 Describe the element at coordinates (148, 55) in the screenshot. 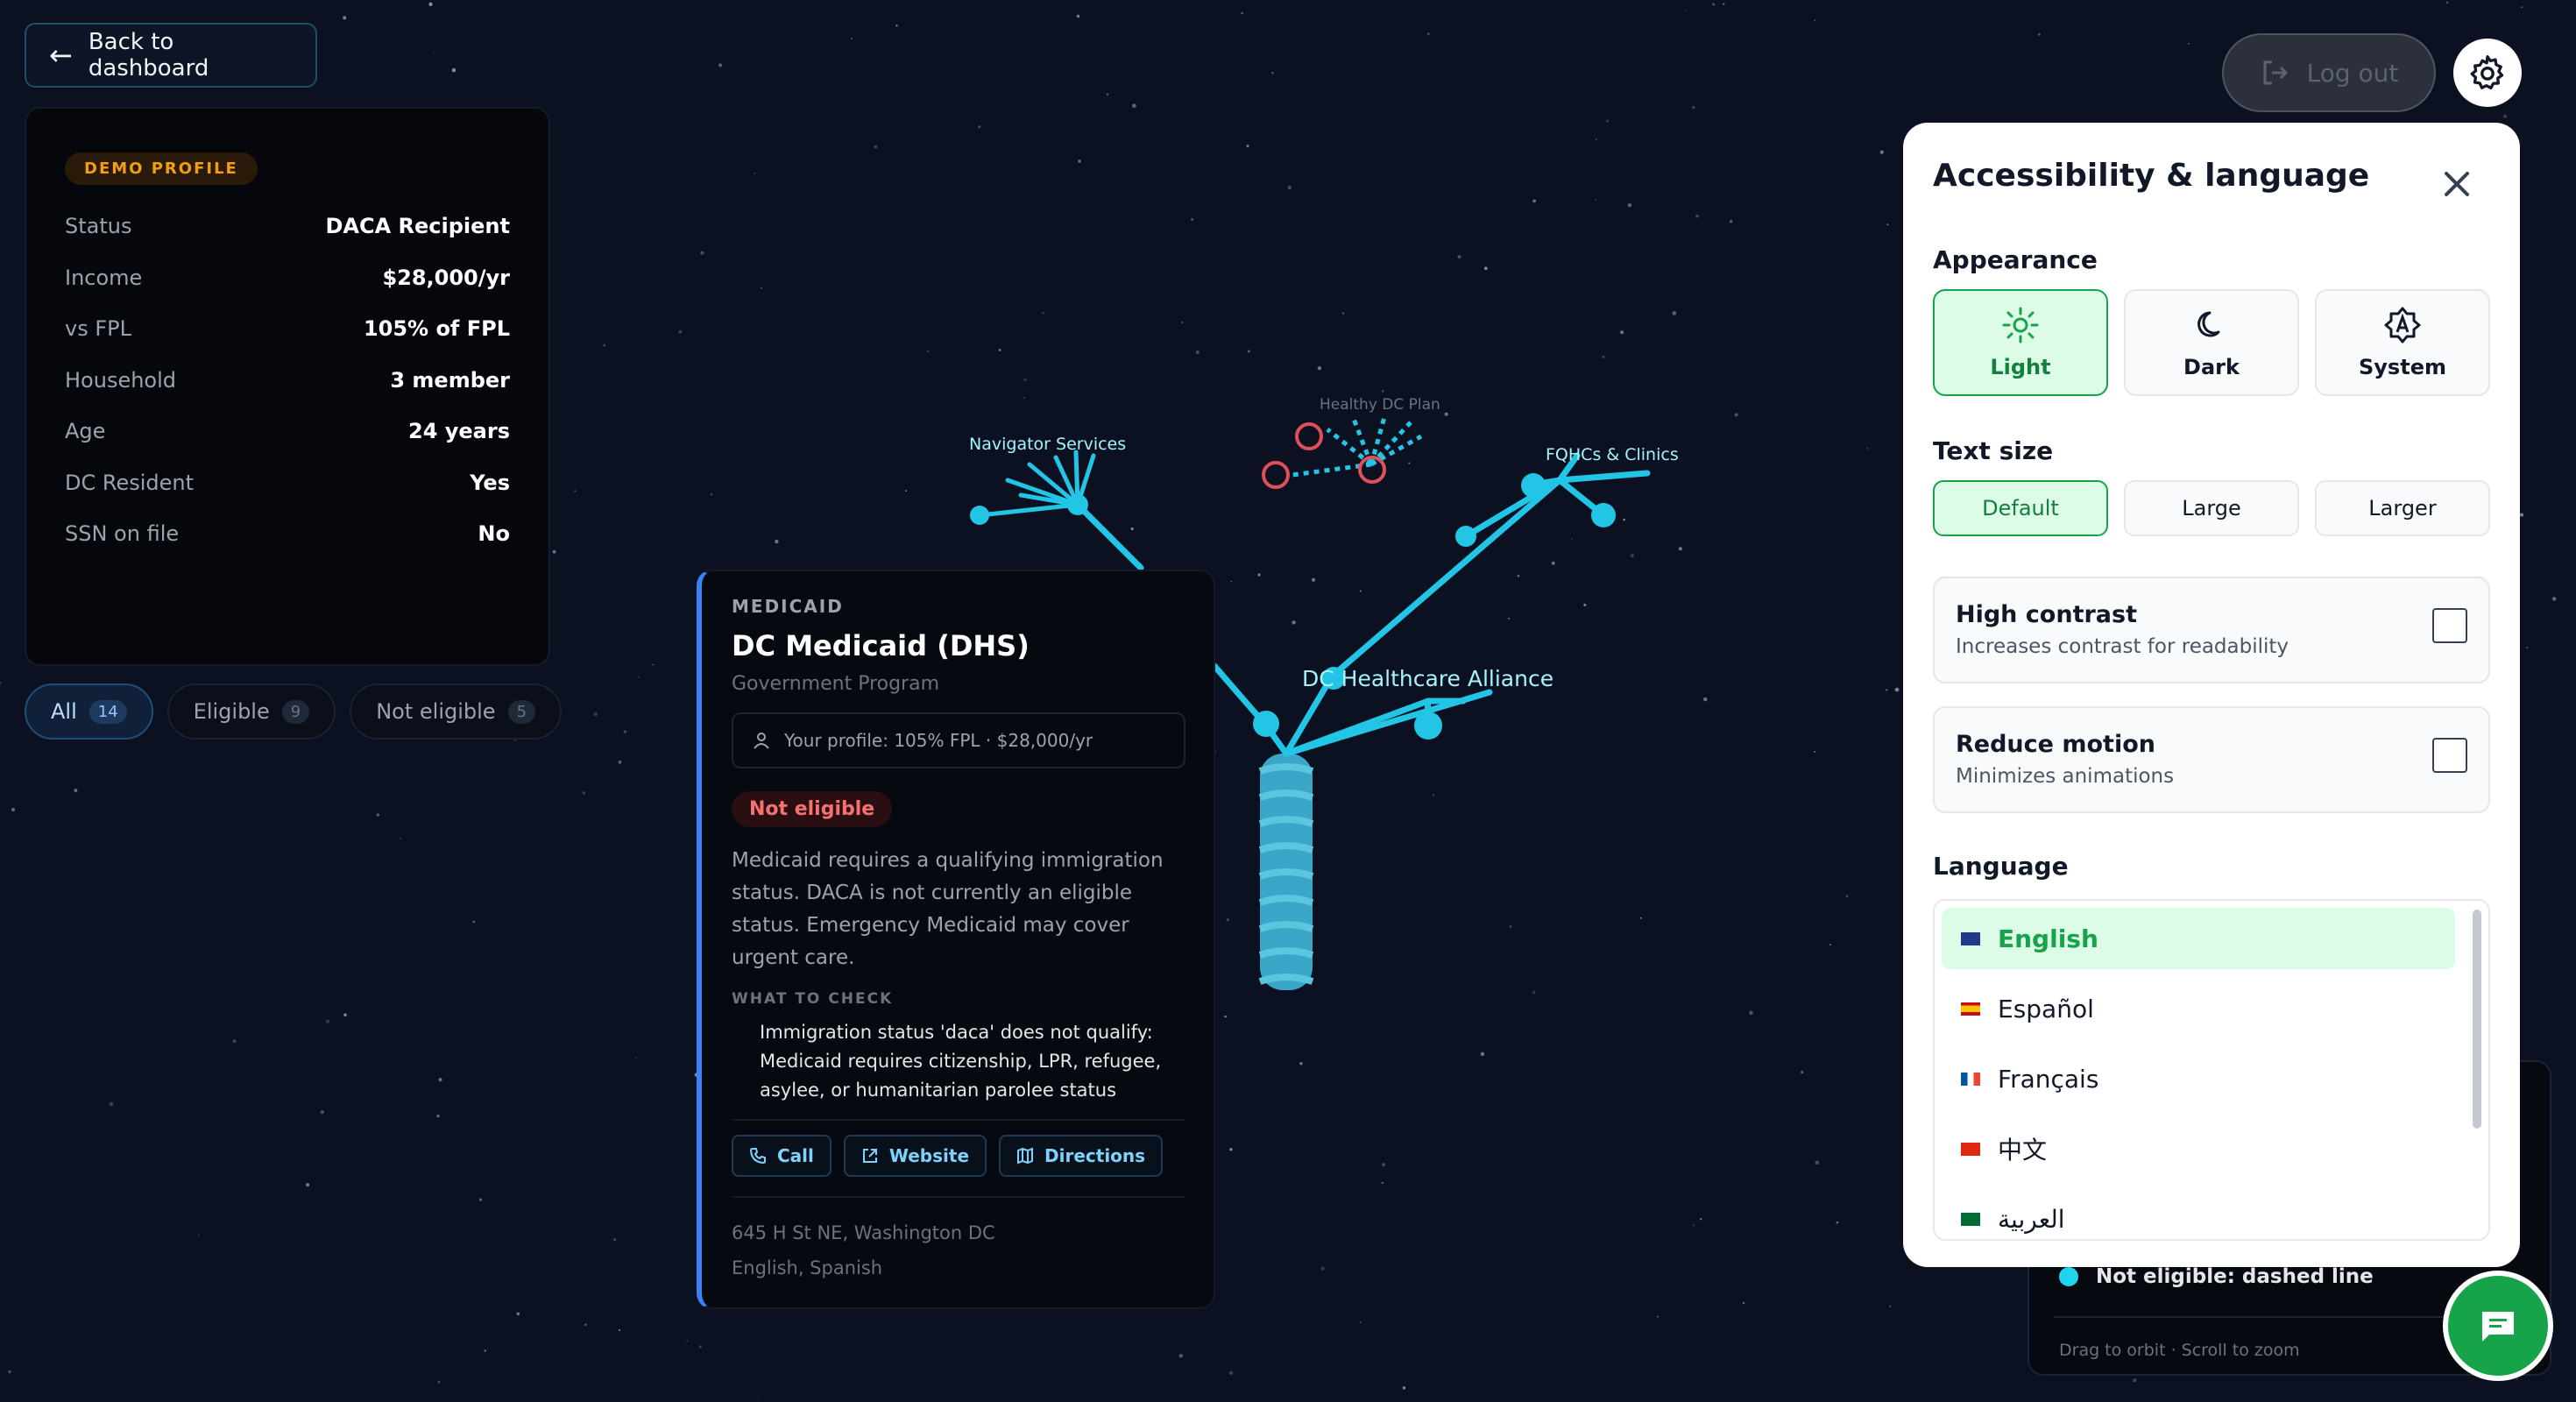

I see `back-button-label: Back to dashboard` at that location.